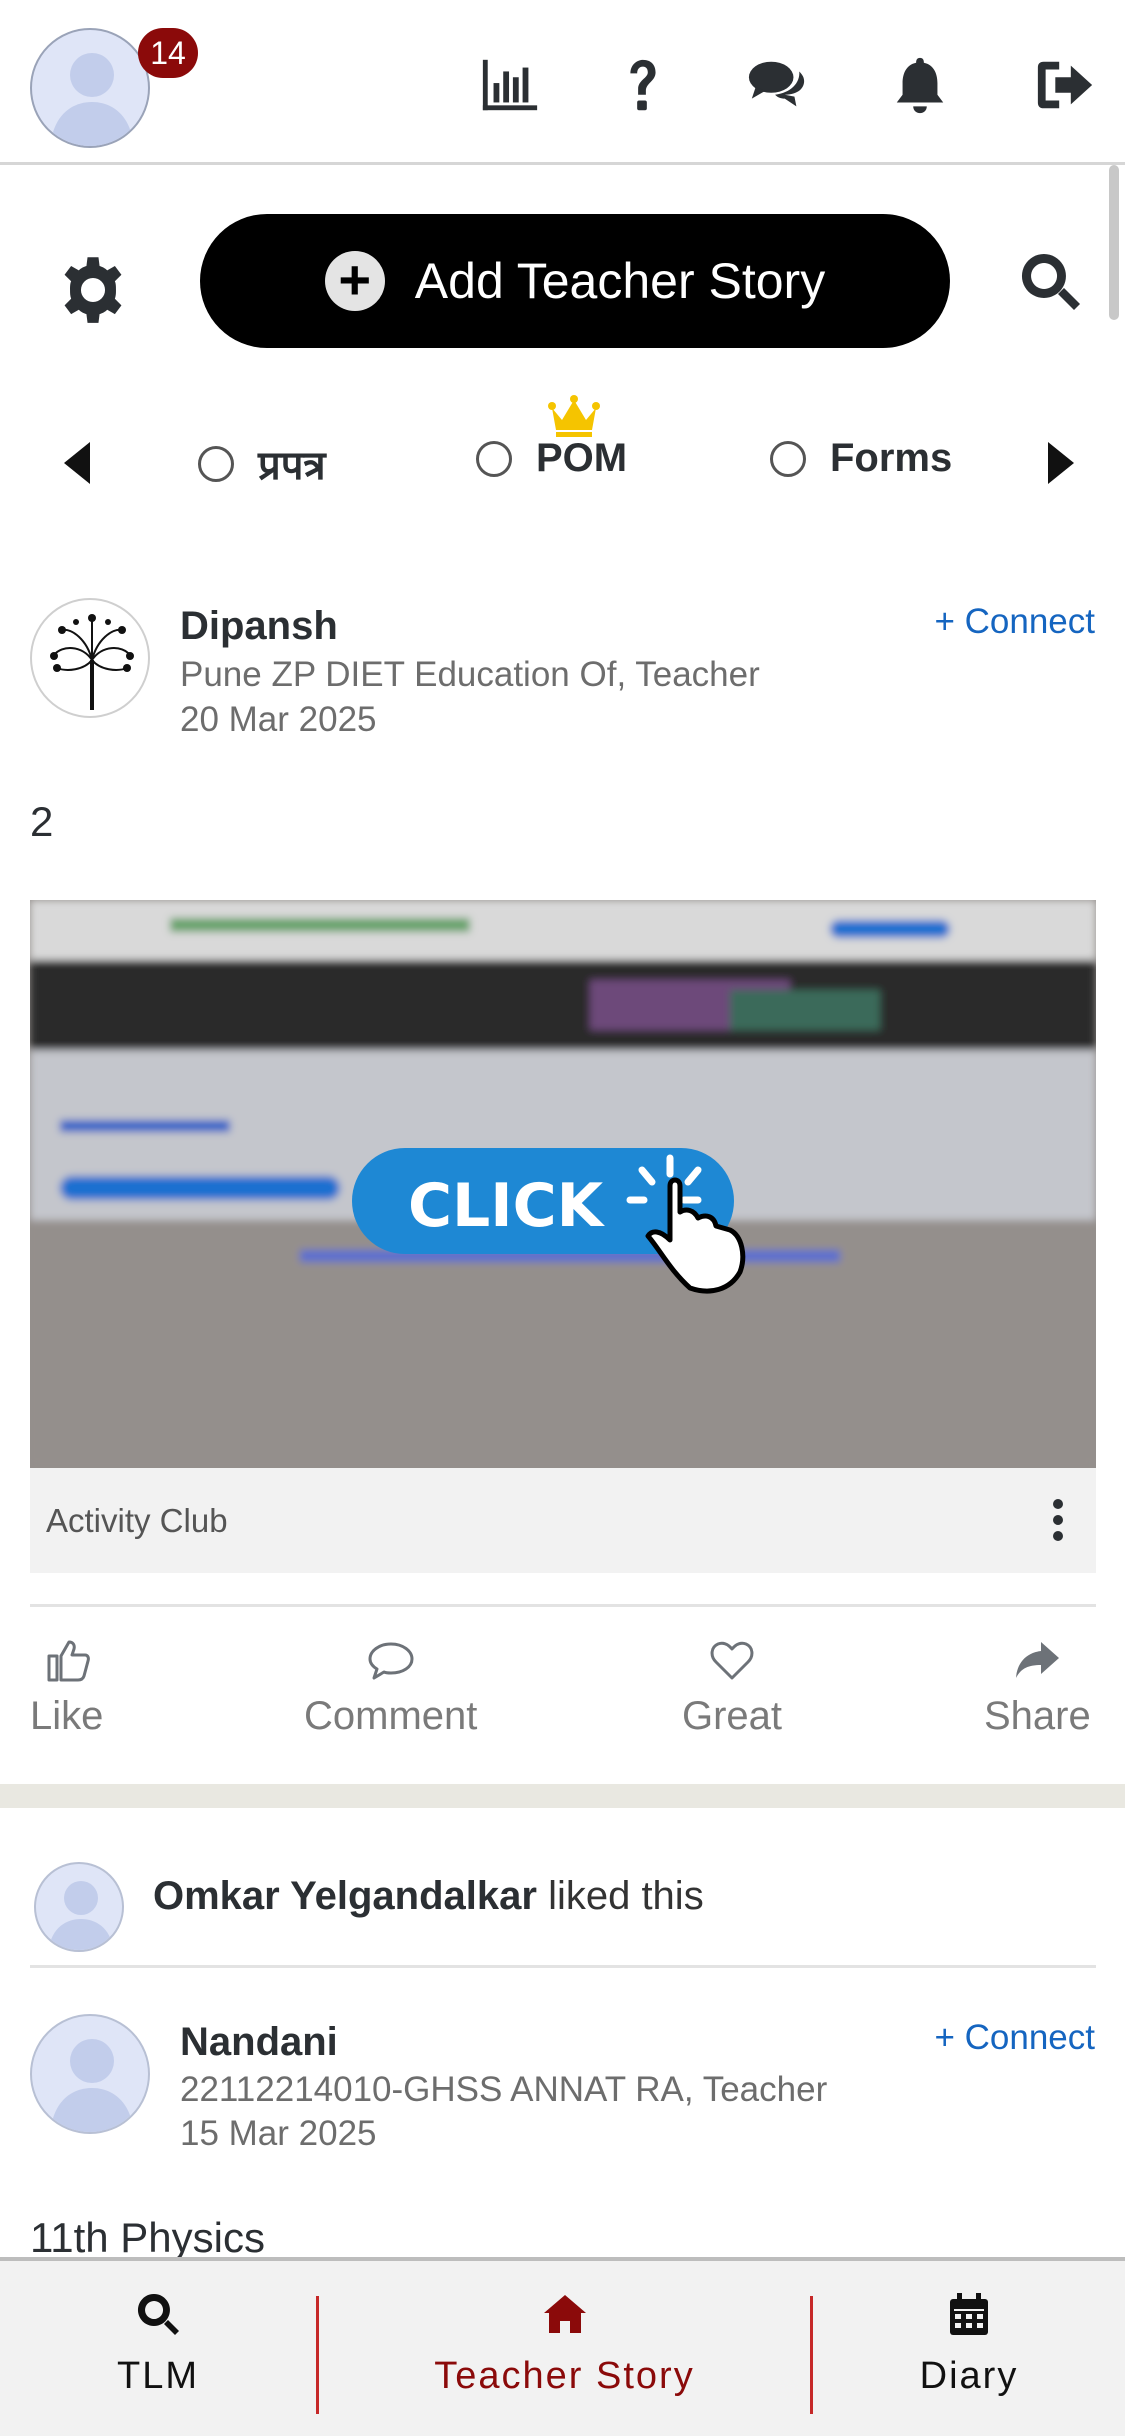 Image resolution: width=1125 pixels, height=2436 pixels. Describe the element at coordinates (168, 53) in the screenshot. I see `notification-count-badge: 14` at that location.